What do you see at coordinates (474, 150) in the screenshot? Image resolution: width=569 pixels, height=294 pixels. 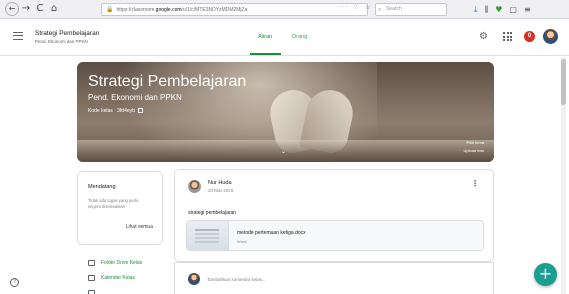 I see `upload-photo-link: Upload foto` at bounding box center [474, 150].